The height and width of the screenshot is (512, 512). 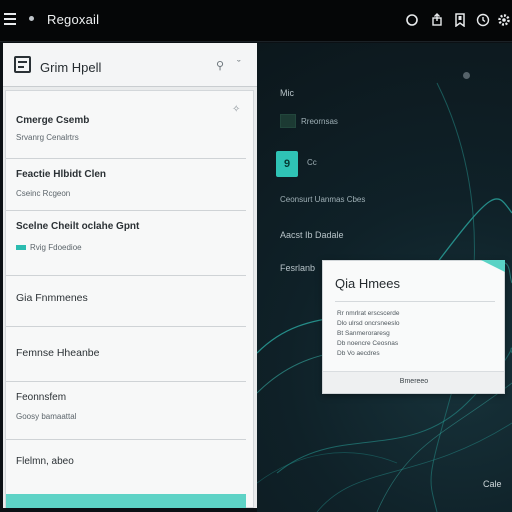 What do you see at coordinates (10, 20) in the screenshot?
I see `menu-icon` at bounding box center [10, 20].